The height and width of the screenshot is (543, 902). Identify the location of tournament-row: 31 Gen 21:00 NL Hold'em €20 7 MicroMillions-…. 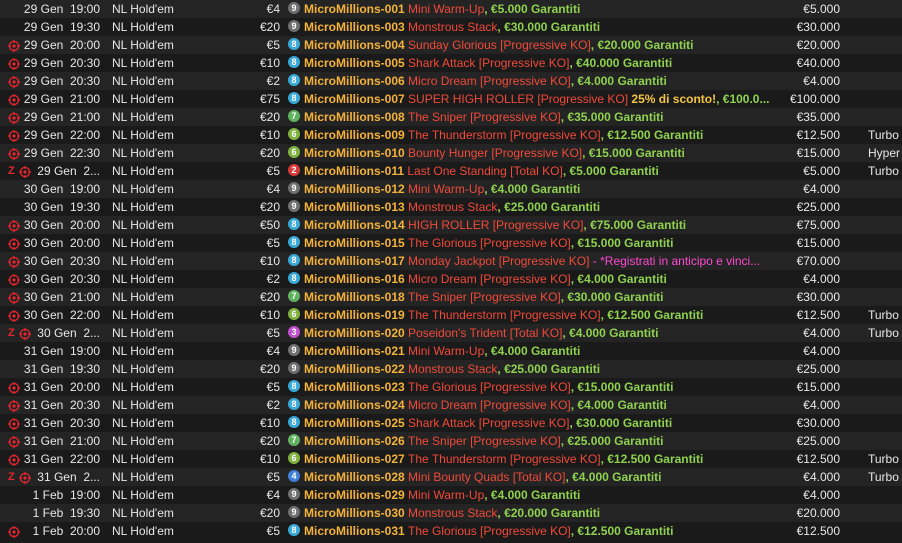
(451, 441).